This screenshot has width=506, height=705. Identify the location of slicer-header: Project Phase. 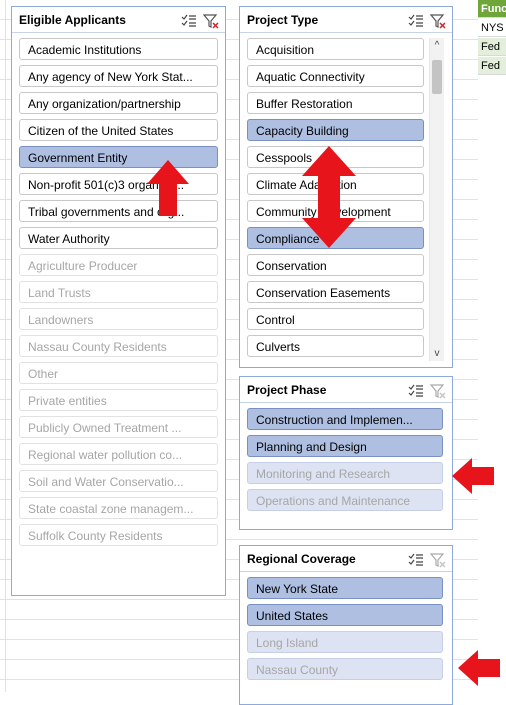
(346, 390).